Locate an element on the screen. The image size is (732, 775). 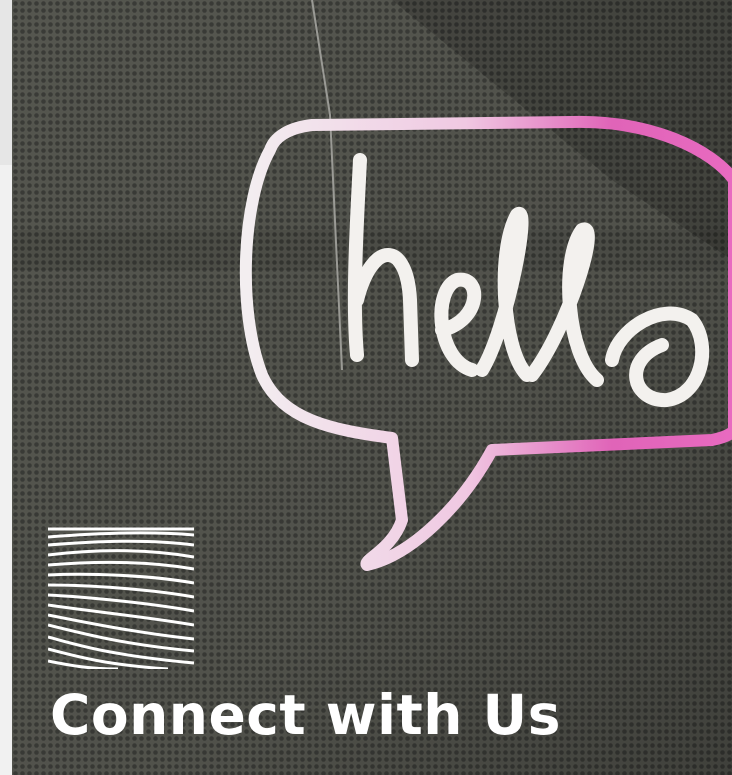
page-title: Connect with Us is located at coordinates (305, 715).